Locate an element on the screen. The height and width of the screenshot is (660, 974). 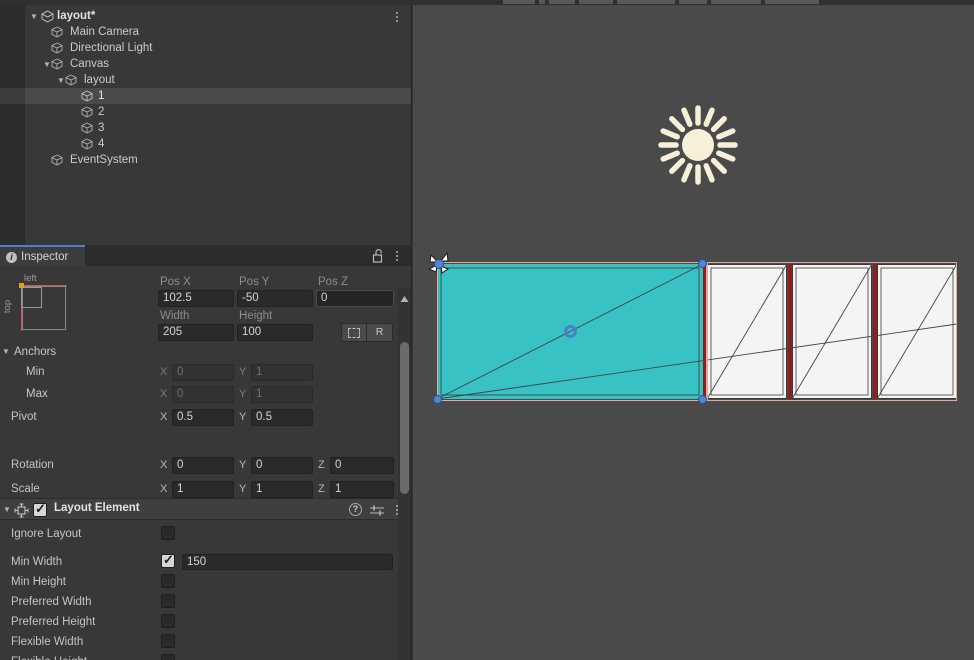
hierarchy-item-label: layout is located at coordinates (99, 80).